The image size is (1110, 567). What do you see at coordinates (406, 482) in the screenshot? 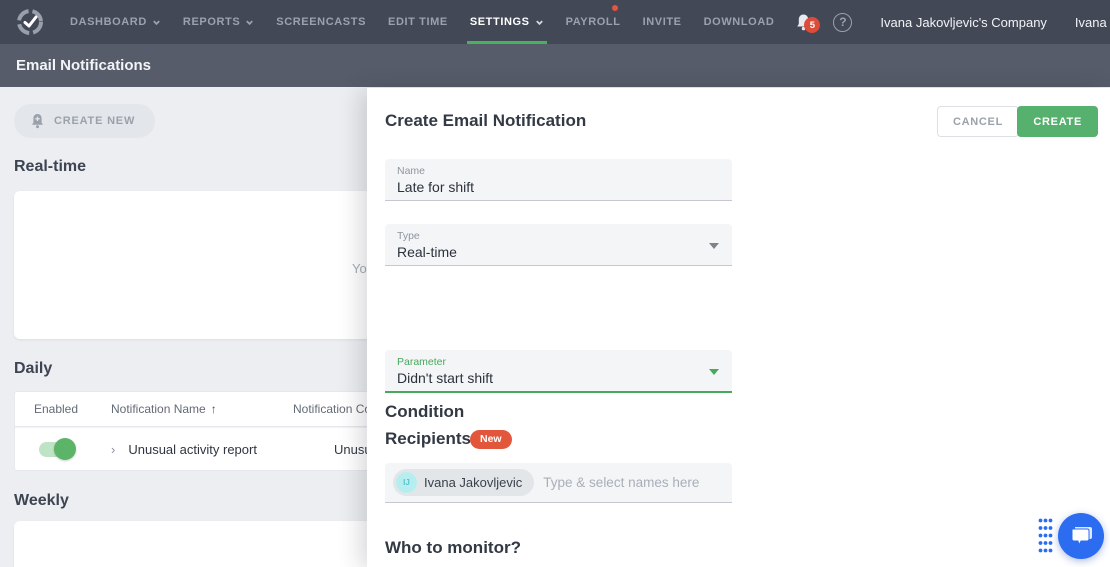
I see `chip-avatar: IJ` at bounding box center [406, 482].